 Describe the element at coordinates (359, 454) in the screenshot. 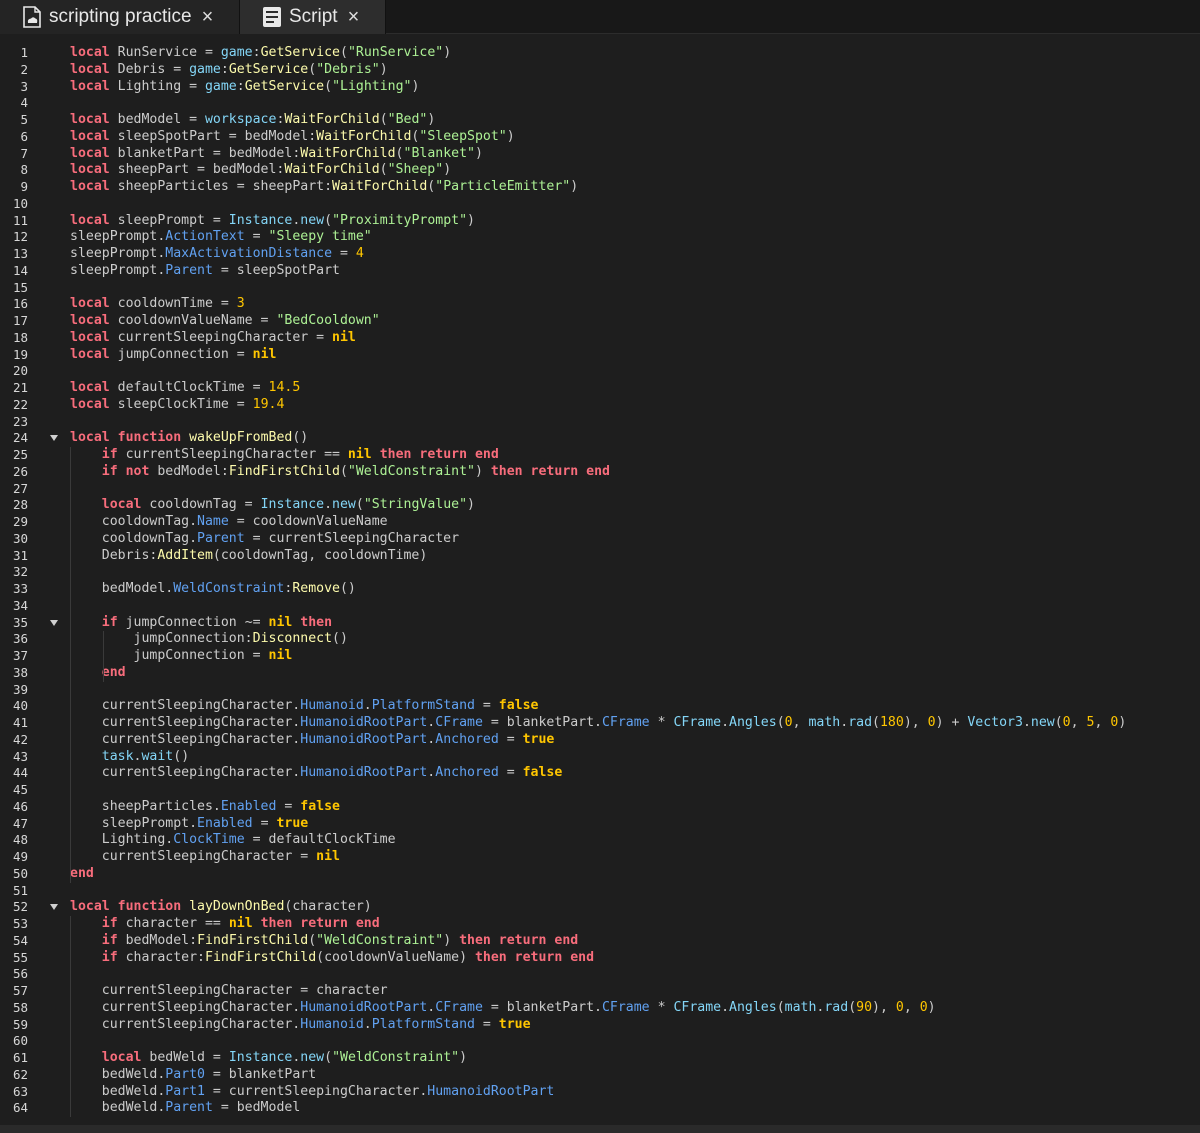

I see `code-token: nil` at that location.